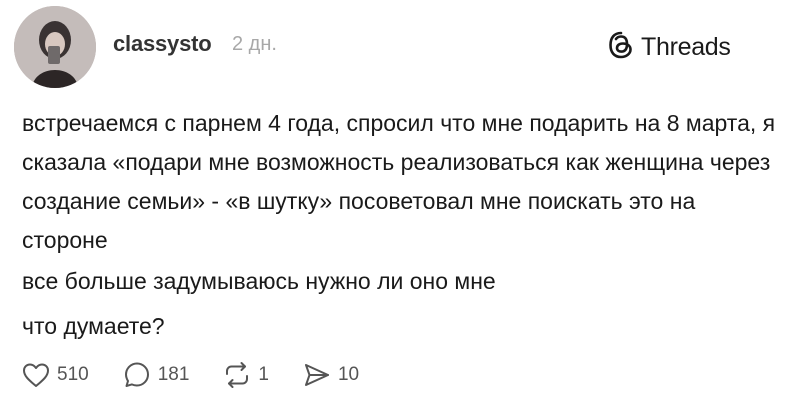  I want to click on repost-button: 1, so click(246, 375).